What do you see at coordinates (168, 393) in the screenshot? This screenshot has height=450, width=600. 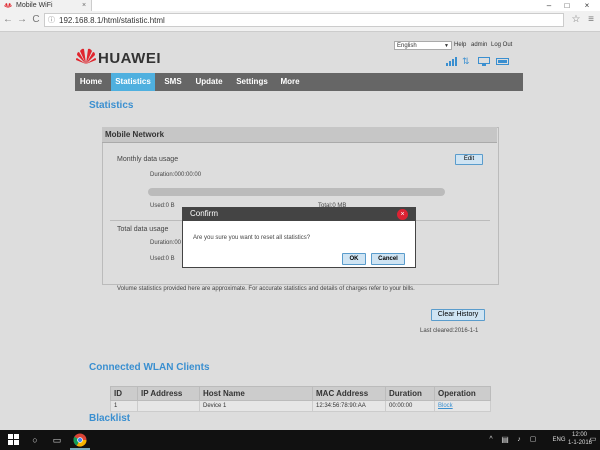 I see `col-ip: IP Address` at bounding box center [168, 393].